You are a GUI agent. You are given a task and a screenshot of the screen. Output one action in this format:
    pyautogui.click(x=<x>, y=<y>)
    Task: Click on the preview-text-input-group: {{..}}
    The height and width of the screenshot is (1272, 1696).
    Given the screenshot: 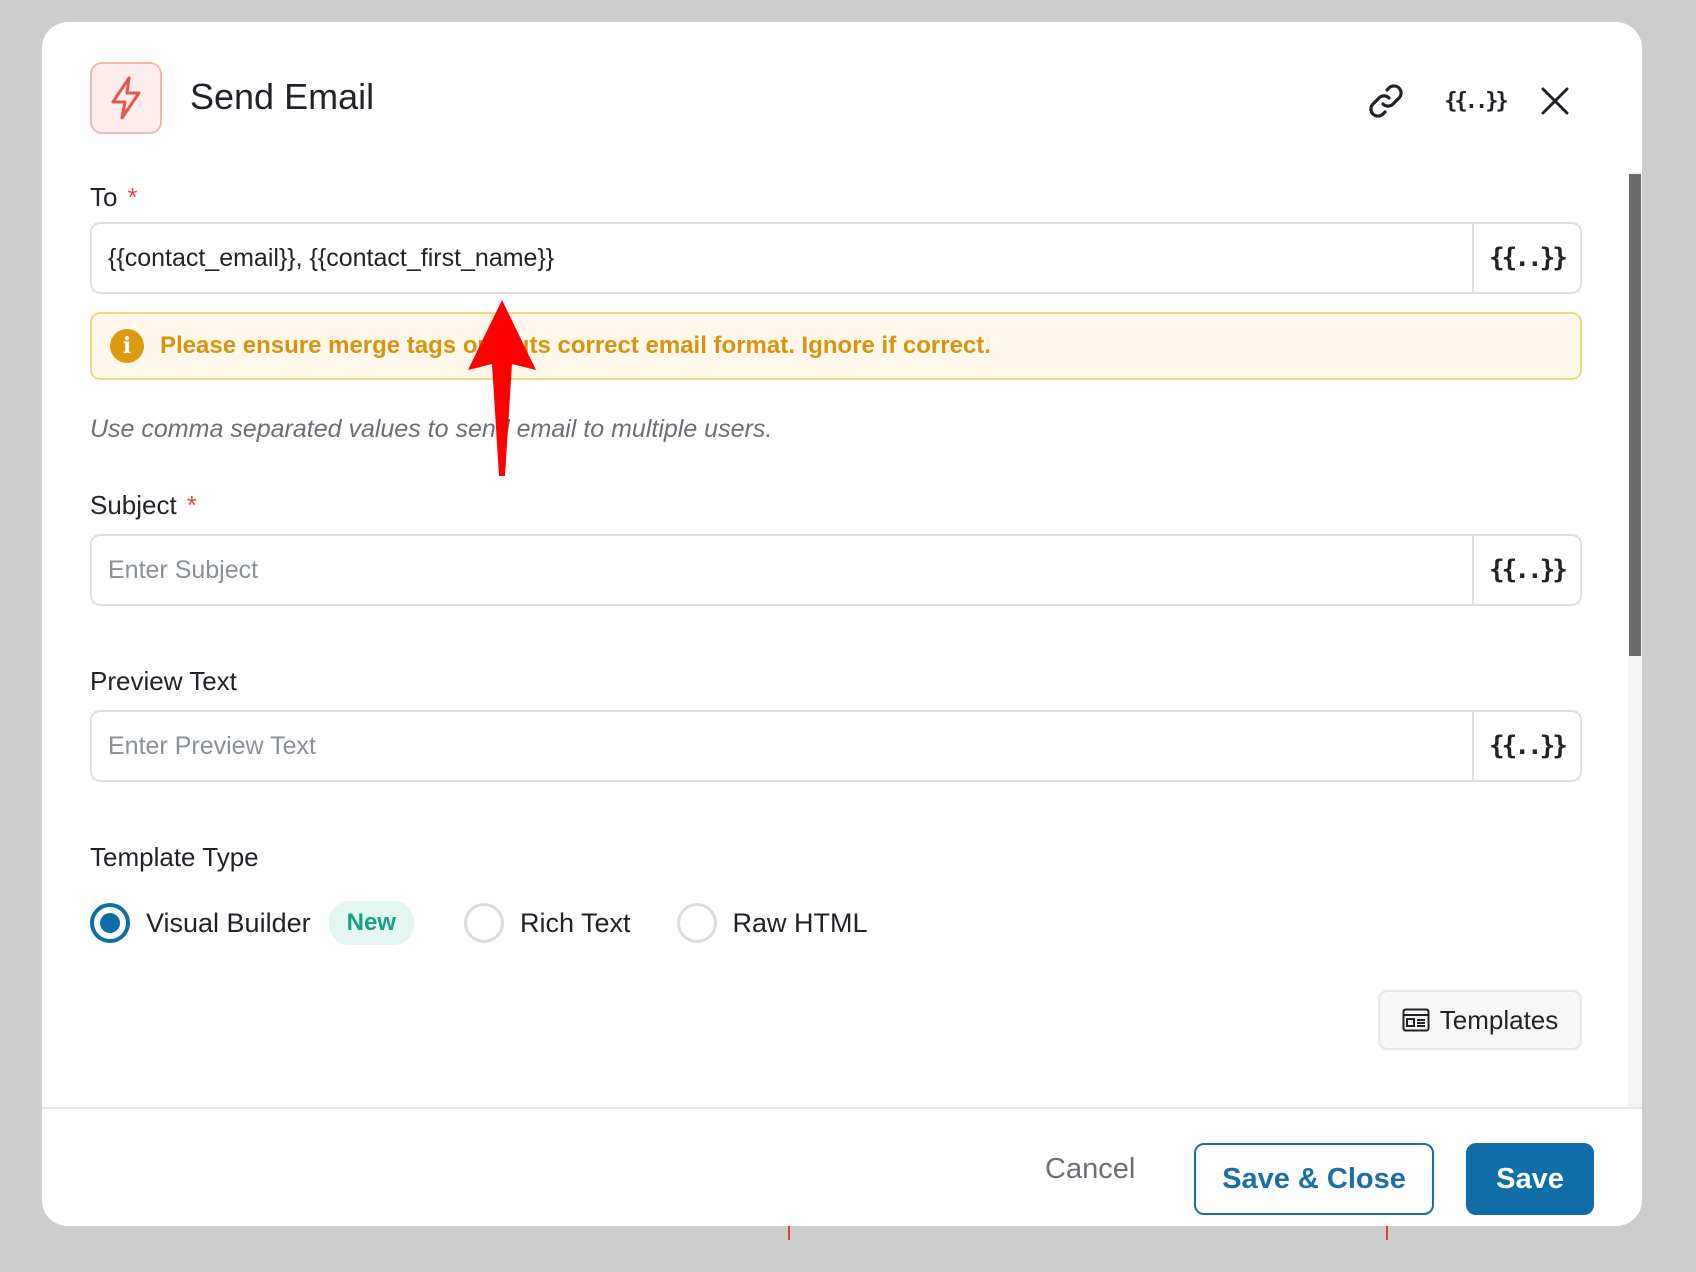 What is the action you would take?
    pyautogui.click(x=836, y=746)
    